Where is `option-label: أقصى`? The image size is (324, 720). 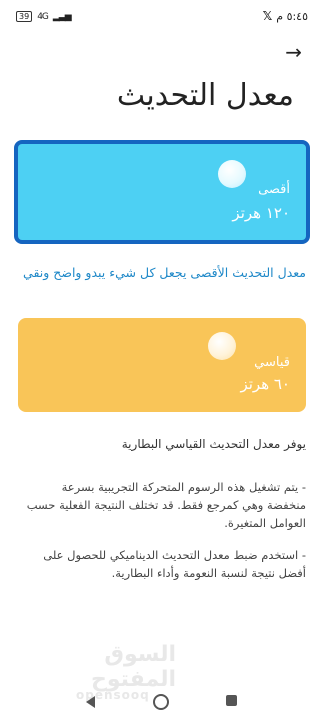 option-label: أقصى is located at coordinates (274, 189).